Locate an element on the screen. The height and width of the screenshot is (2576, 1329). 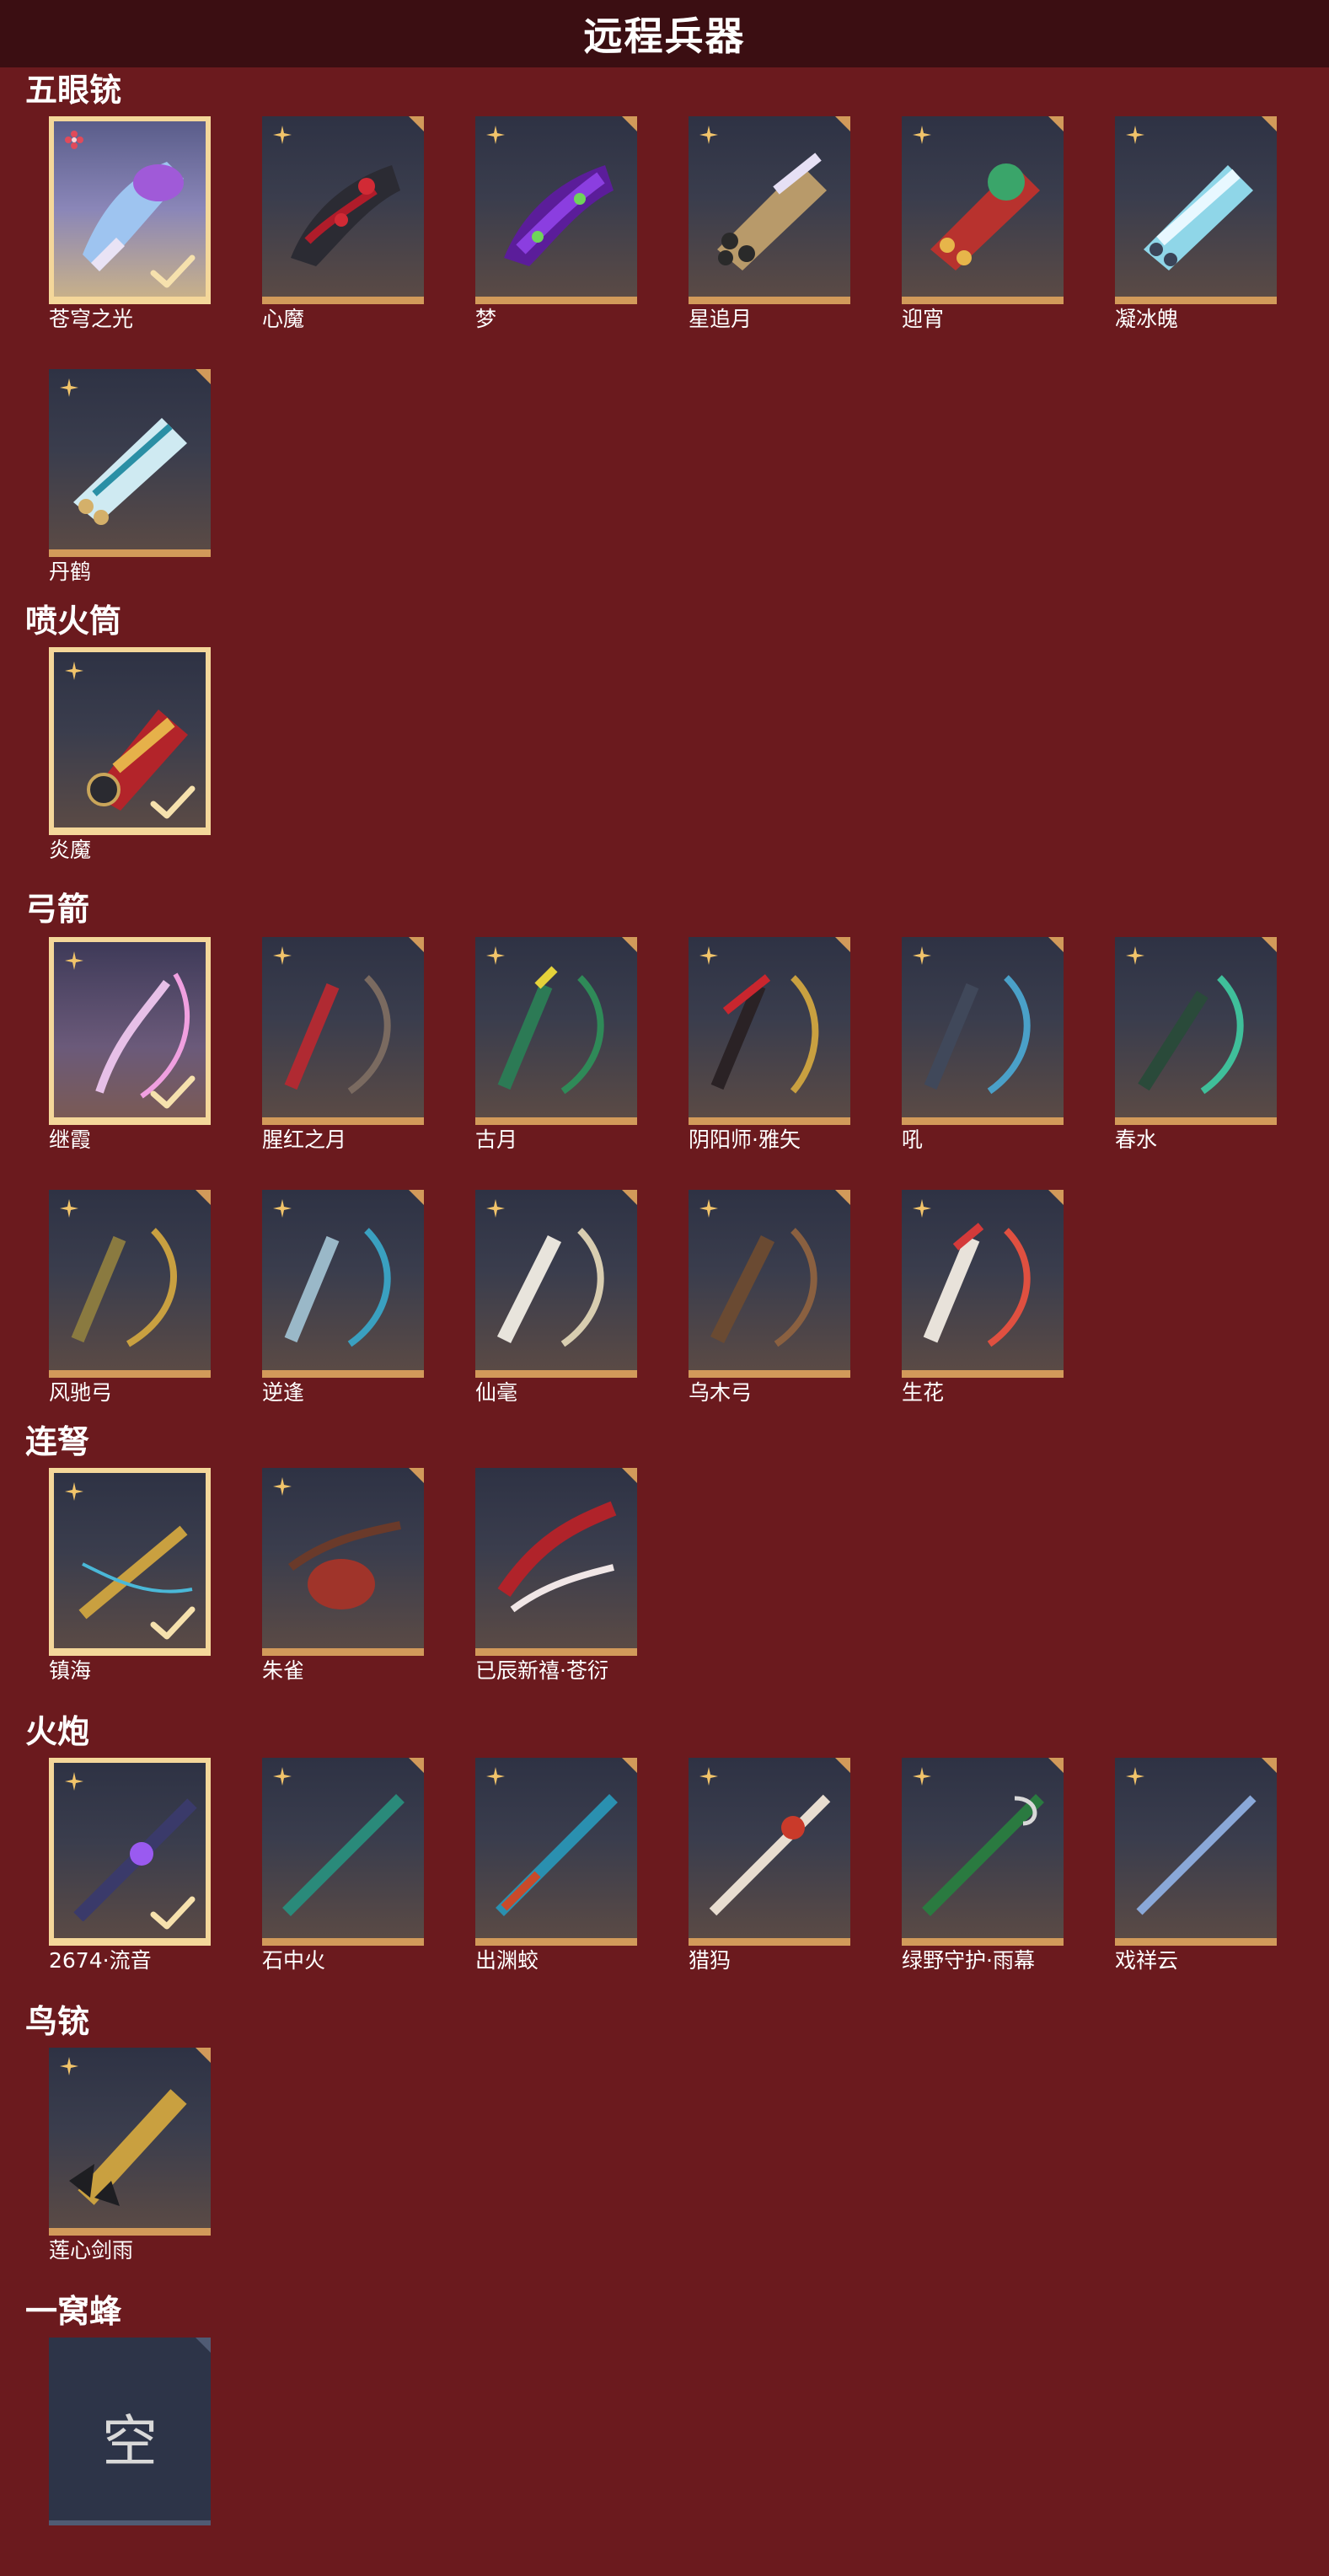
page-title: 远程兵器 is located at coordinates (665, 36).